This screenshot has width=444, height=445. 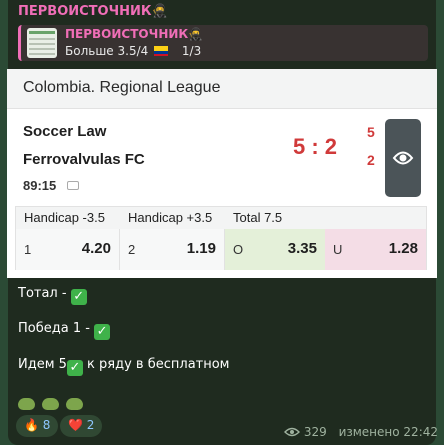 What do you see at coordinates (42, 43) in the screenshot?
I see `reply-thumbnail` at bounding box center [42, 43].